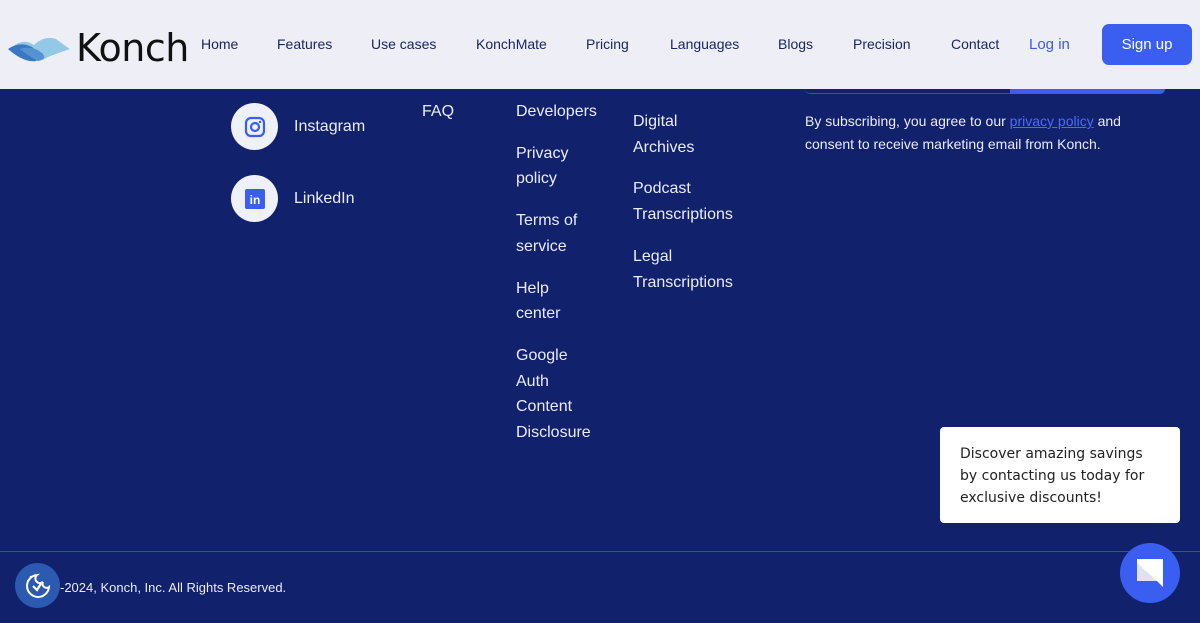  I want to click on instagram-icon, so click(254, 126).